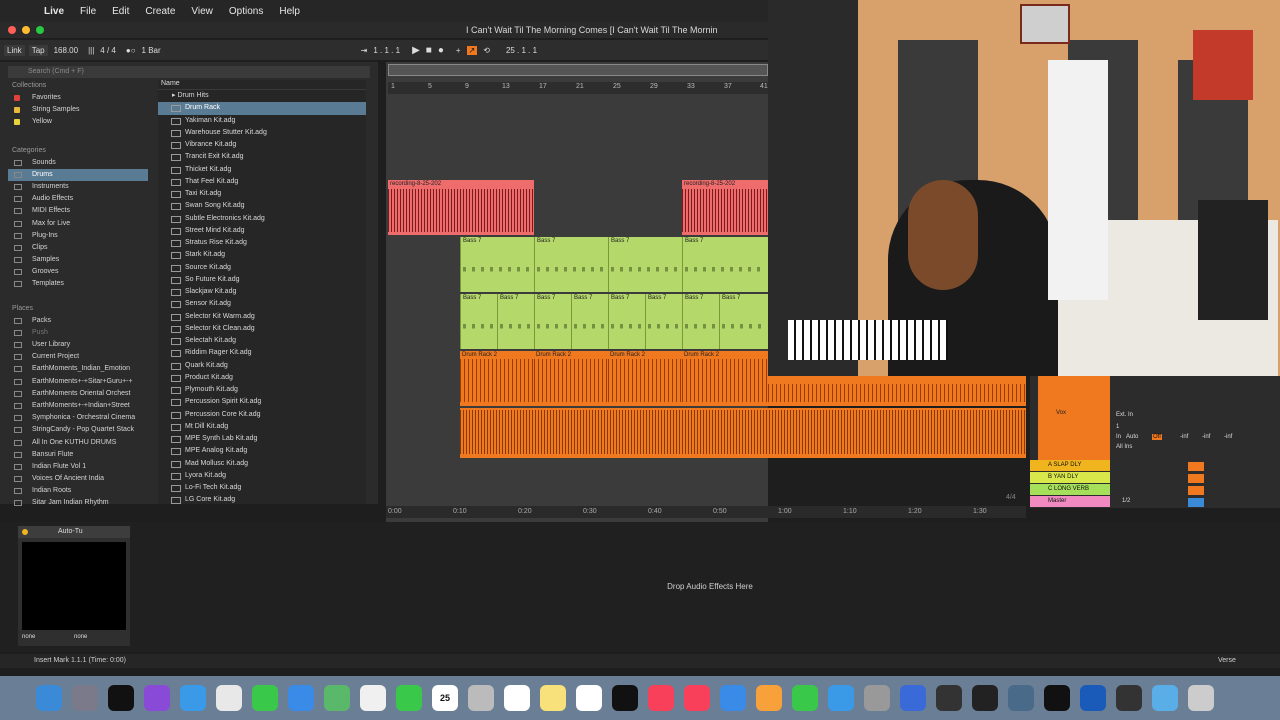  What do you see at coordinates (578, 70) in the screenshot?
I see `arrangement-overview` at bounding box center [578, 70].